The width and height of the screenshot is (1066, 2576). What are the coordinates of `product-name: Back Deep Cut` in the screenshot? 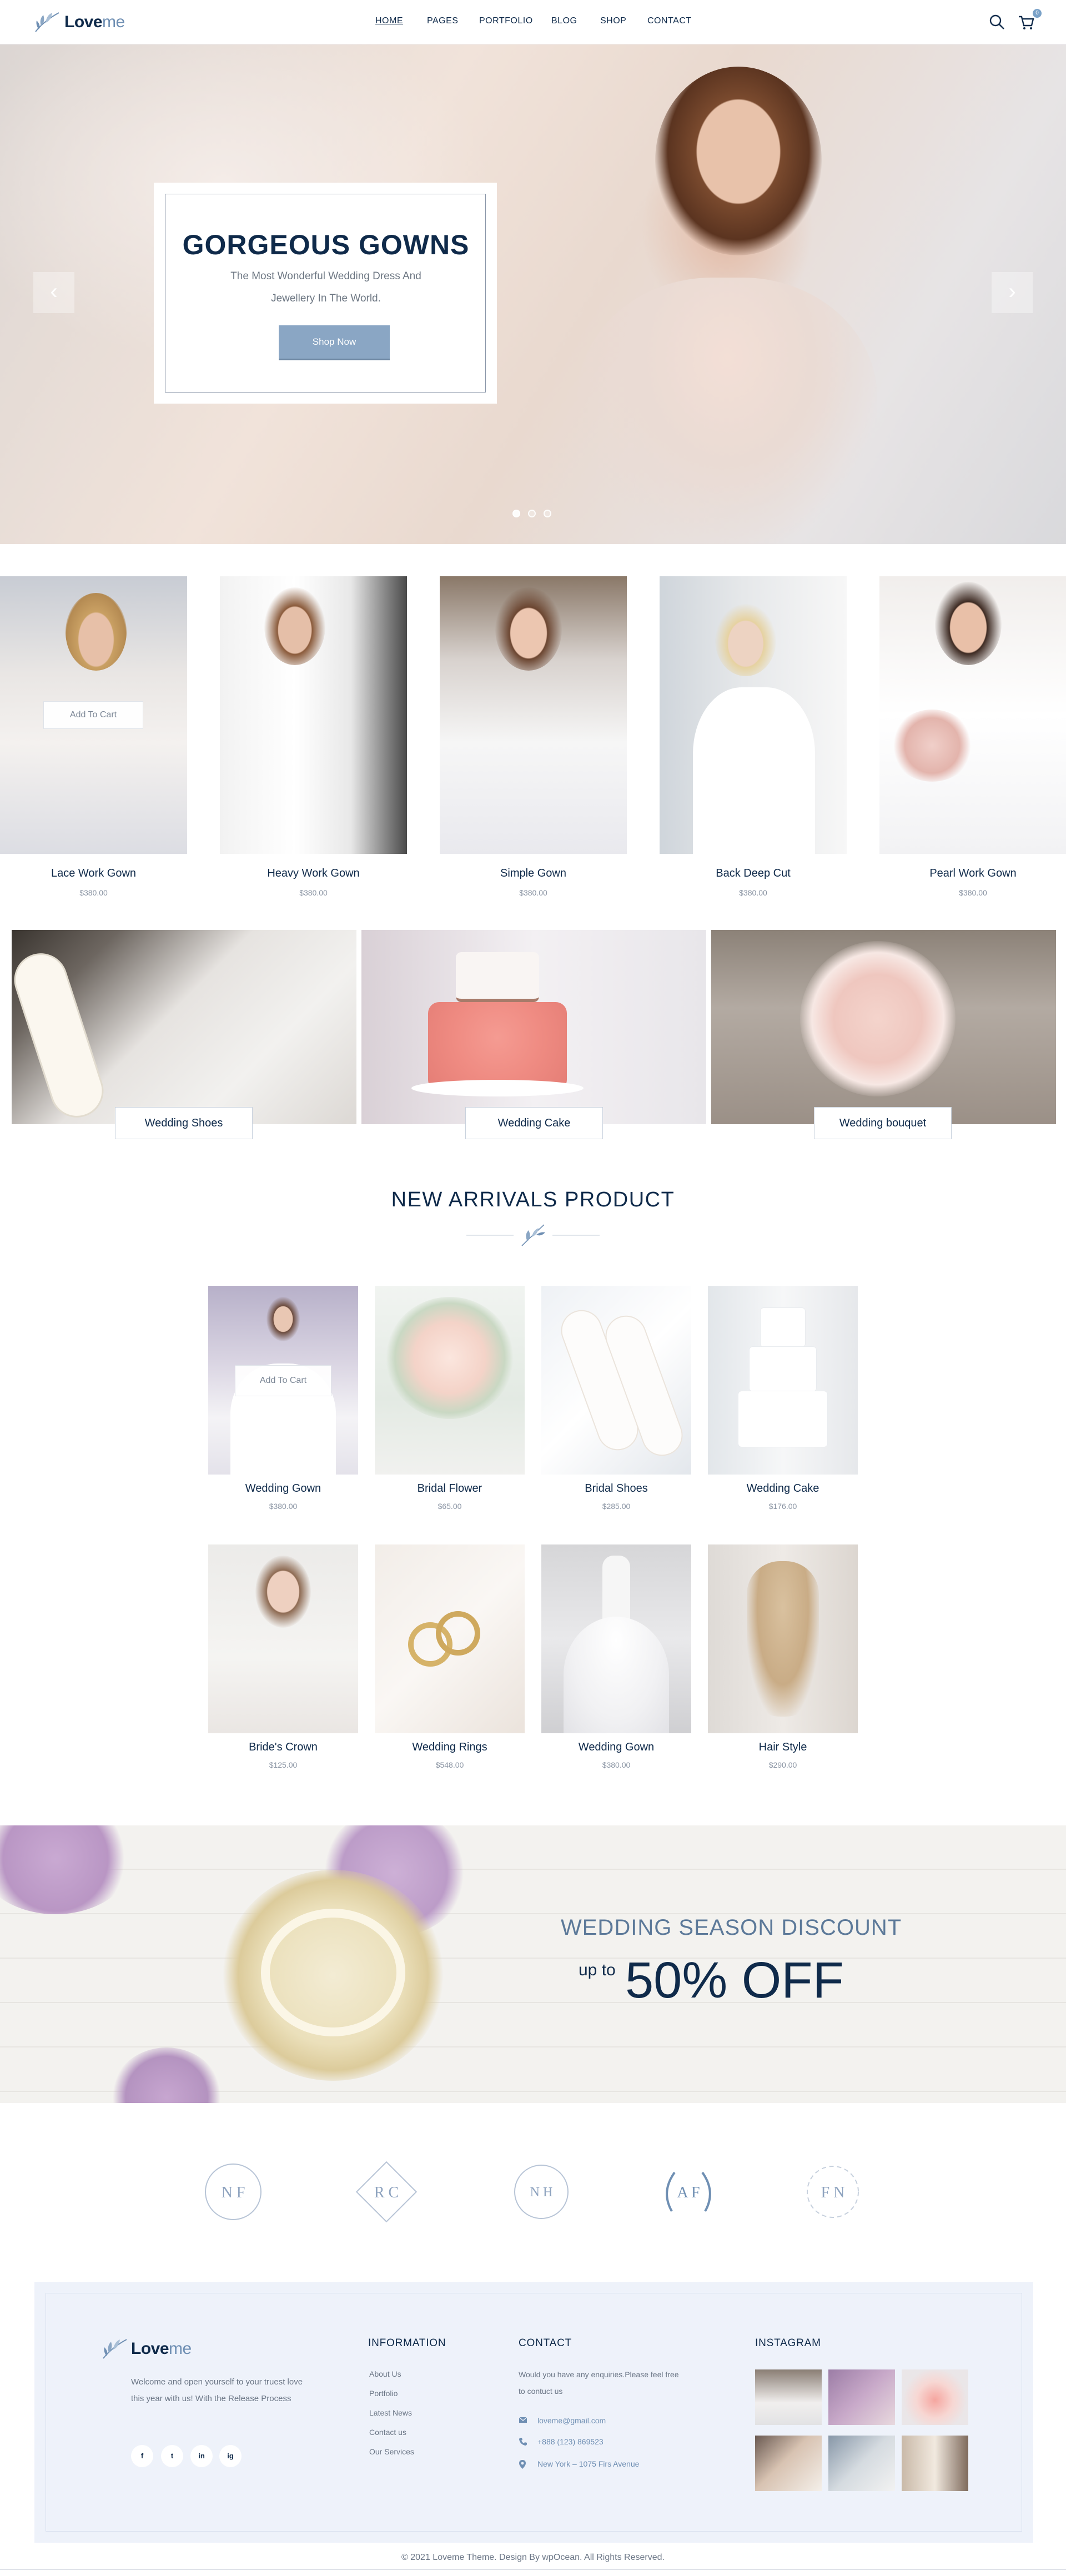 It's located at (753, 873).